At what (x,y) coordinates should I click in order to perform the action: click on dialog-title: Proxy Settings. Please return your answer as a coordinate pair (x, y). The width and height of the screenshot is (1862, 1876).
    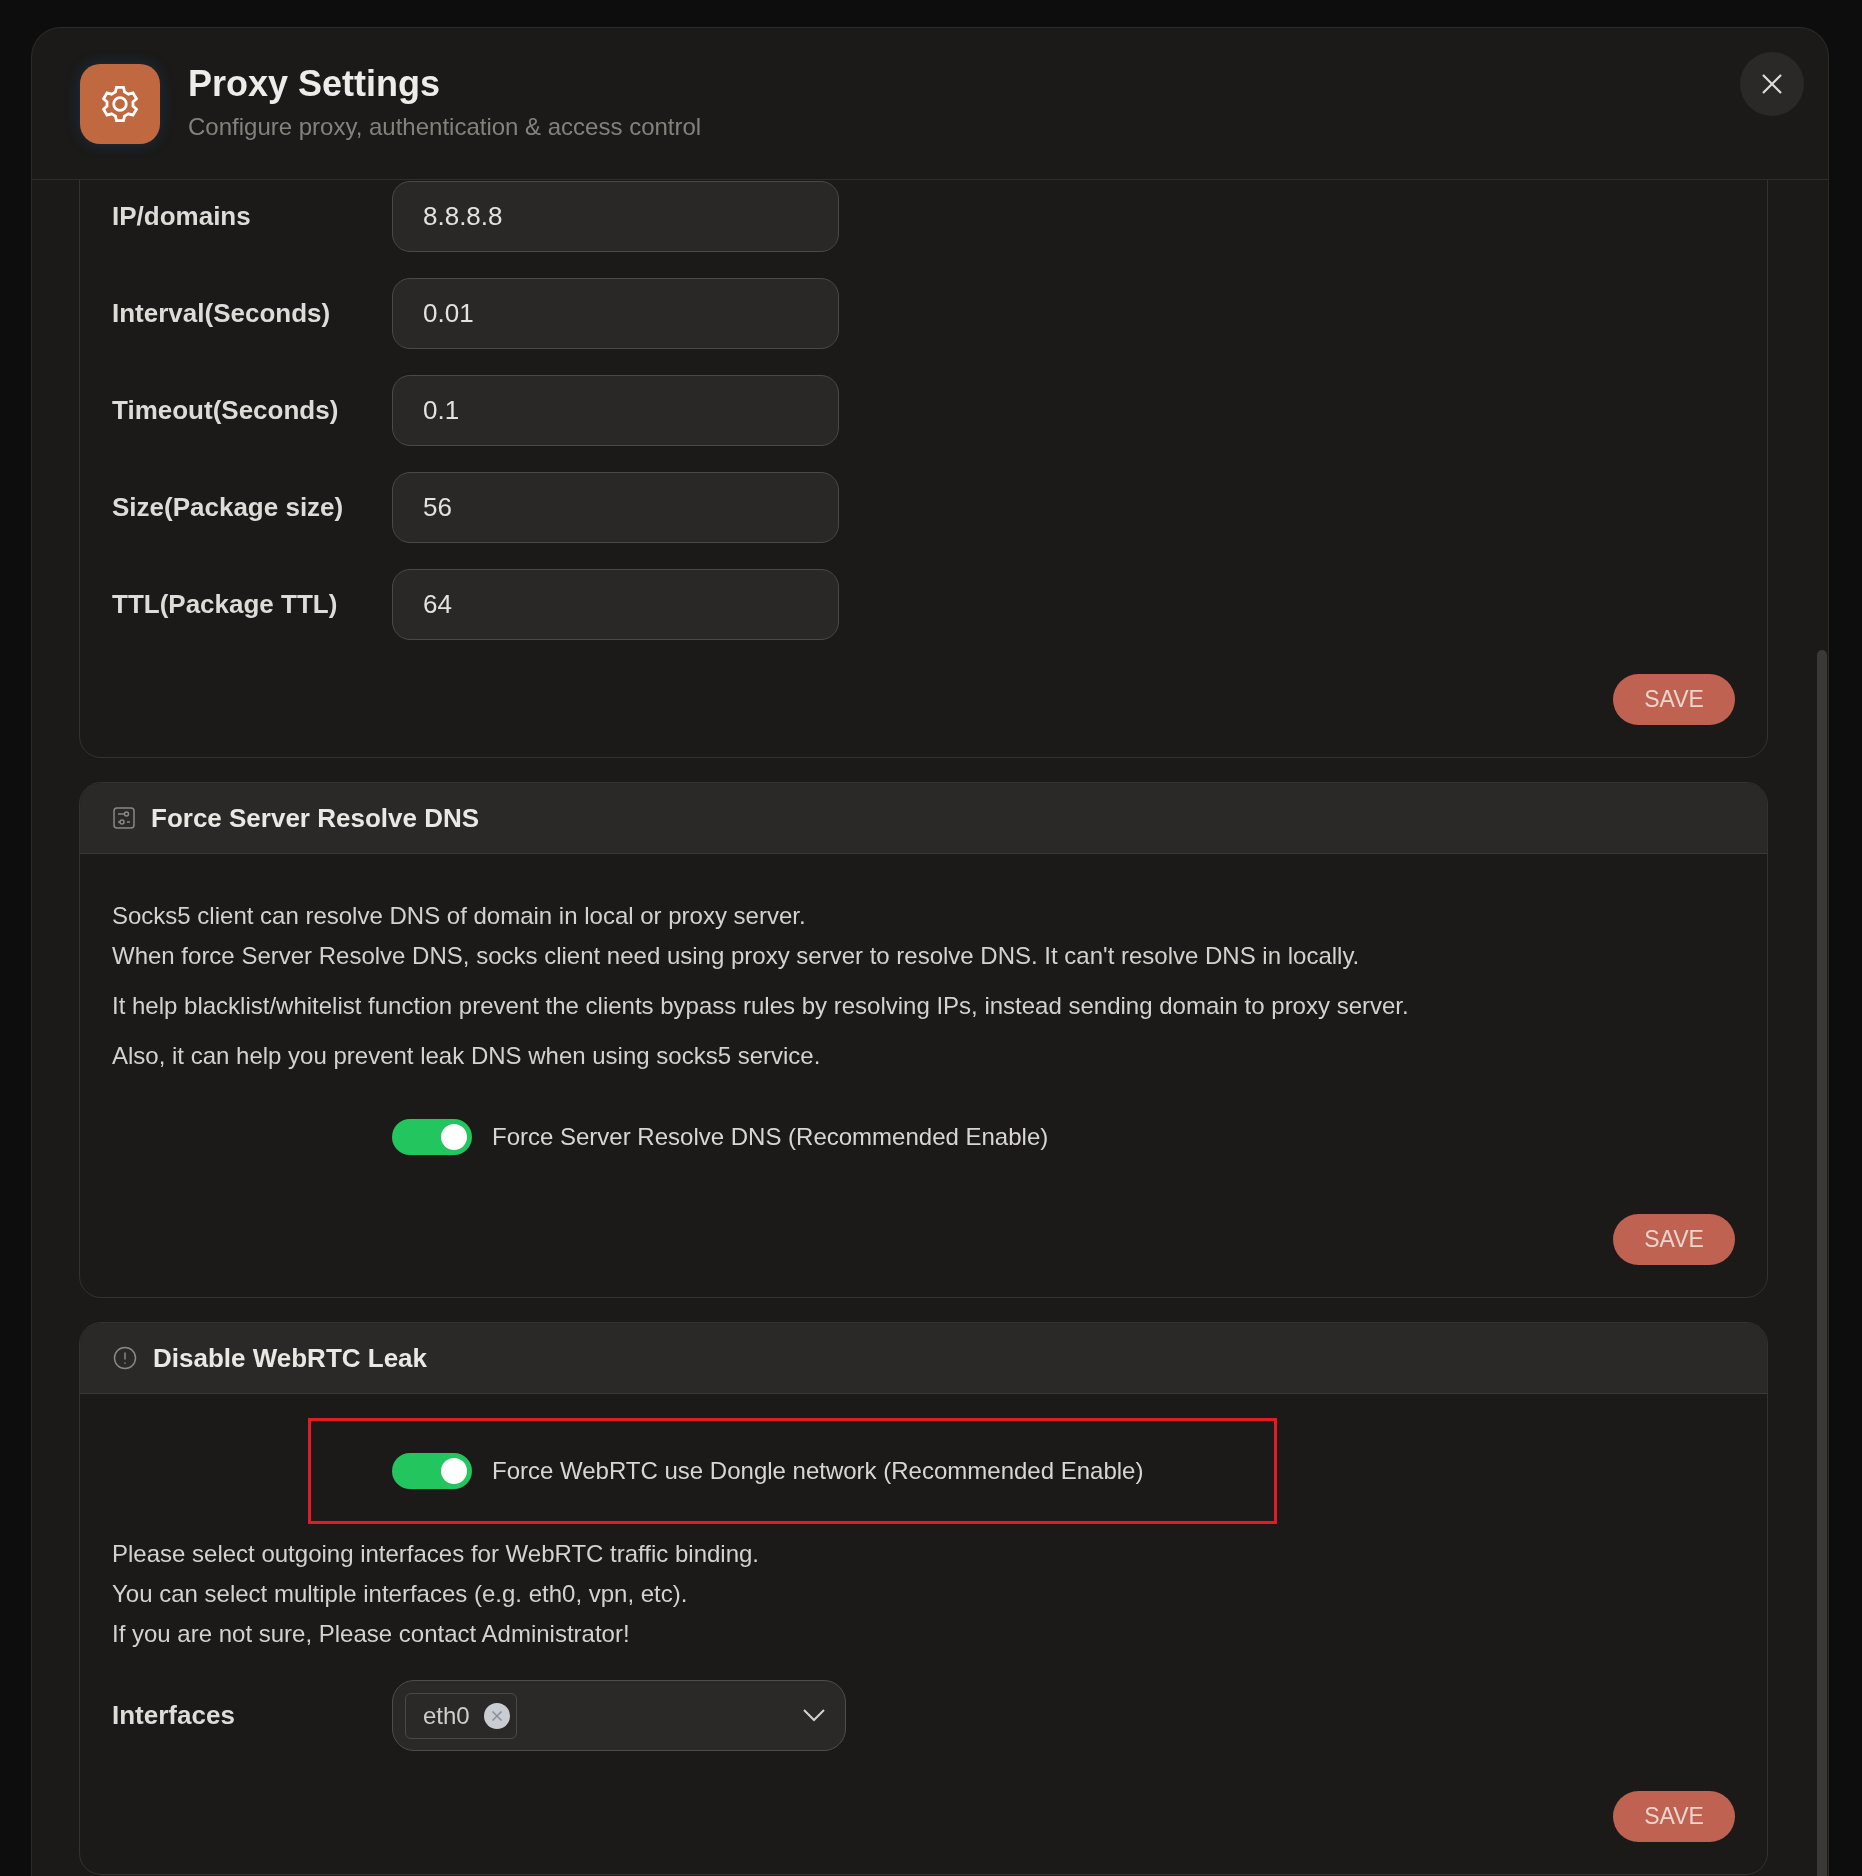
    Looking at the image, I should click on (315, 83).